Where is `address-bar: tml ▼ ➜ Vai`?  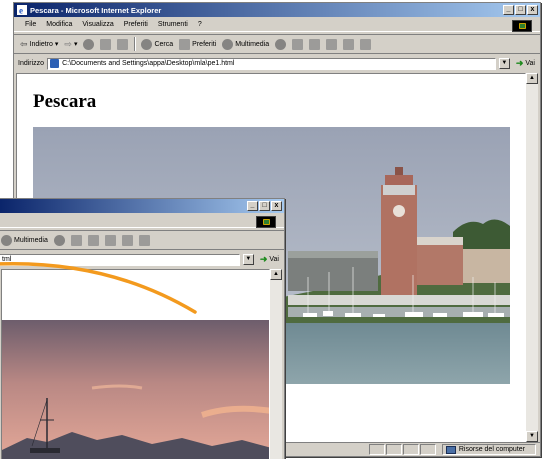
address-bar: tml ▼ ➜ Vai is located at coordinates (142, 259).